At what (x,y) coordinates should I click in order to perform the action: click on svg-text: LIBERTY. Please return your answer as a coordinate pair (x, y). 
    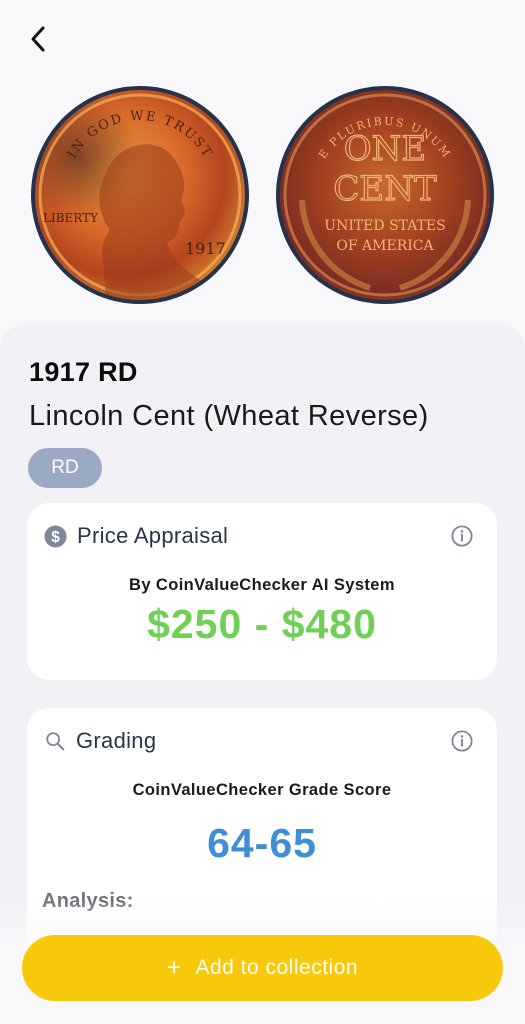
    Looking at the image, I should click on (71, 218).